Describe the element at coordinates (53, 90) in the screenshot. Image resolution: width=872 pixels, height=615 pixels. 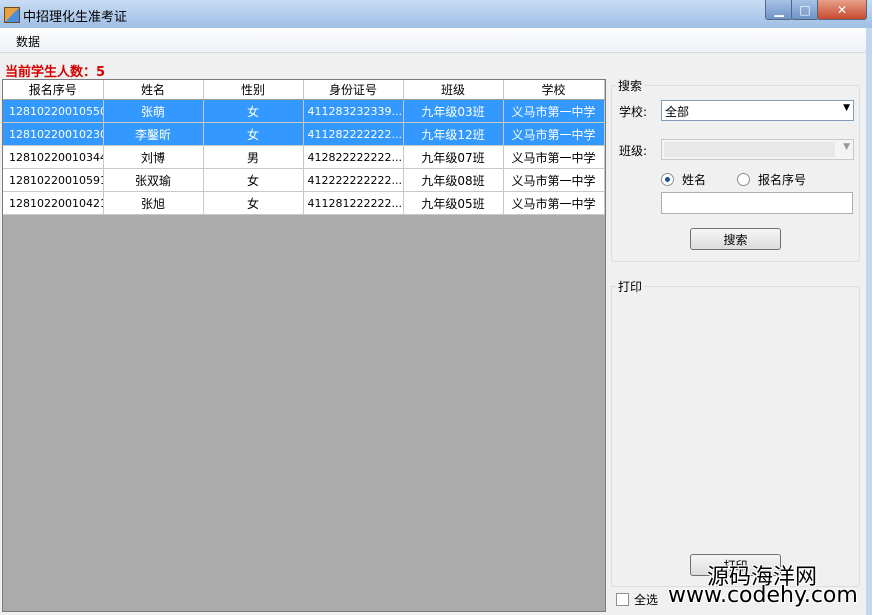
I see `column-header-id: 报名序号` at that location.